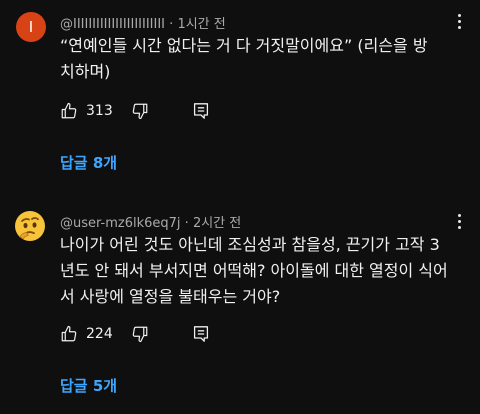  Describe the element at coordinates (31, 27) in the screenshot. I see `user-avatar: I` at that location.